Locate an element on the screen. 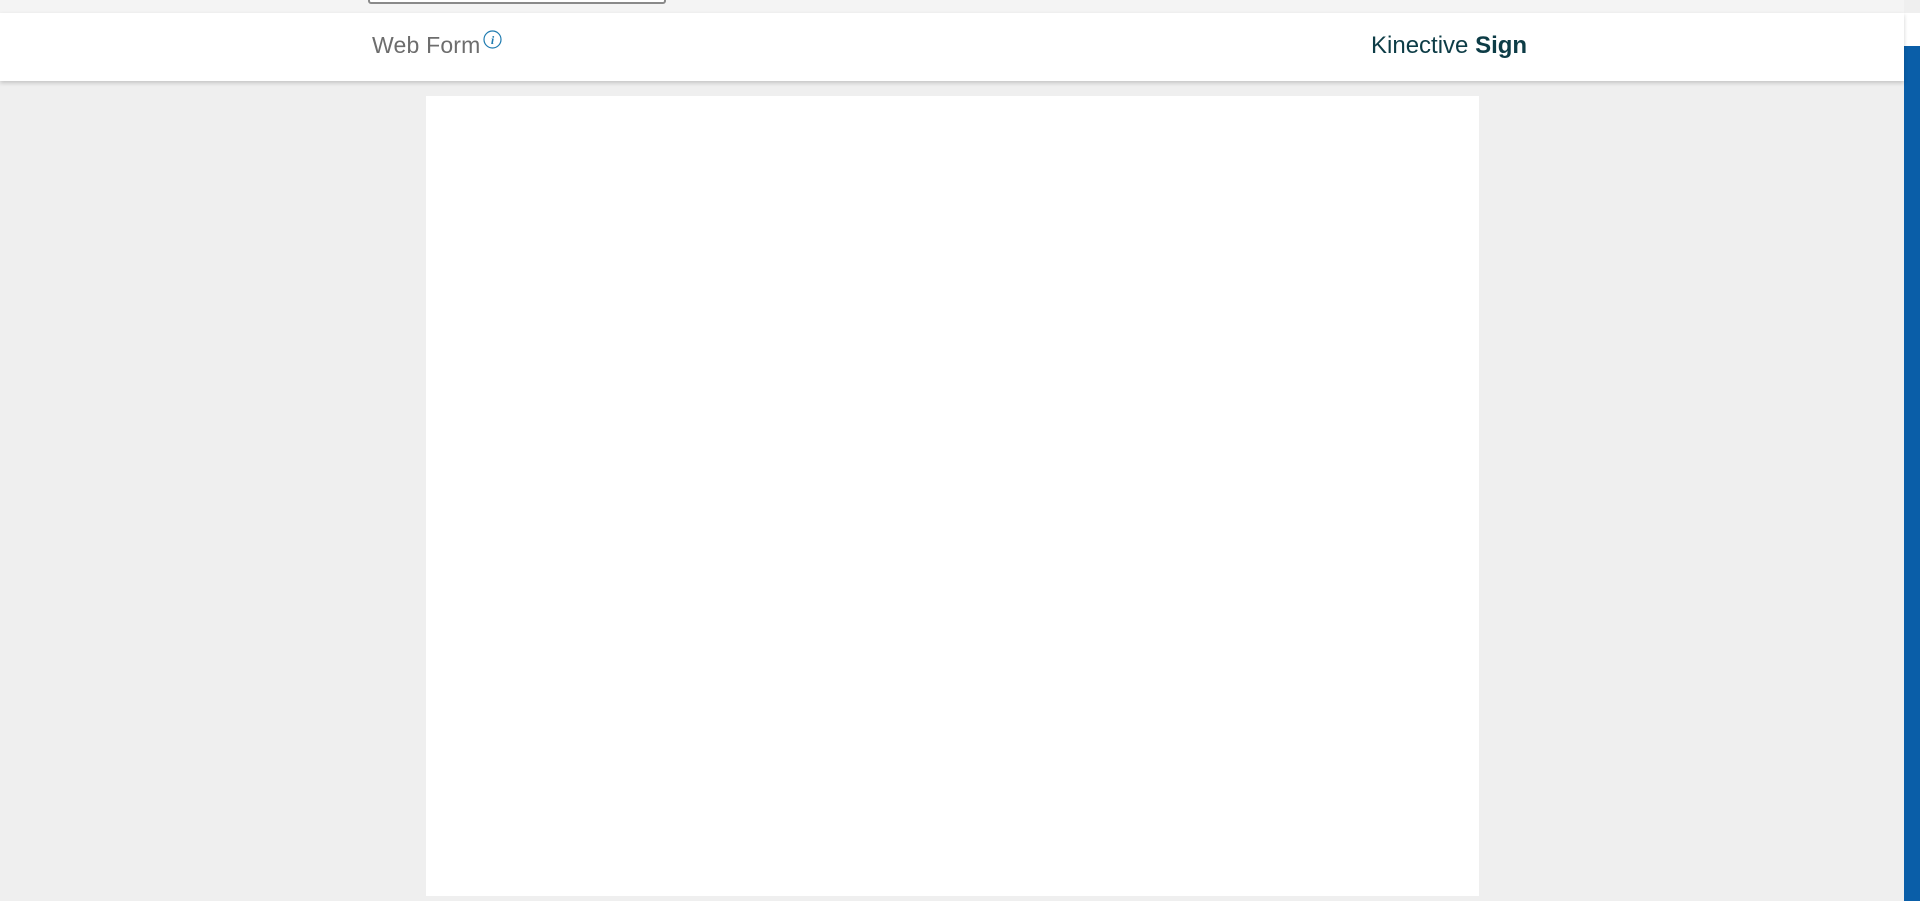 This screenshot has height=901, width=1920. brand-name-light: Kinective is located at coordinates (1420, 45).